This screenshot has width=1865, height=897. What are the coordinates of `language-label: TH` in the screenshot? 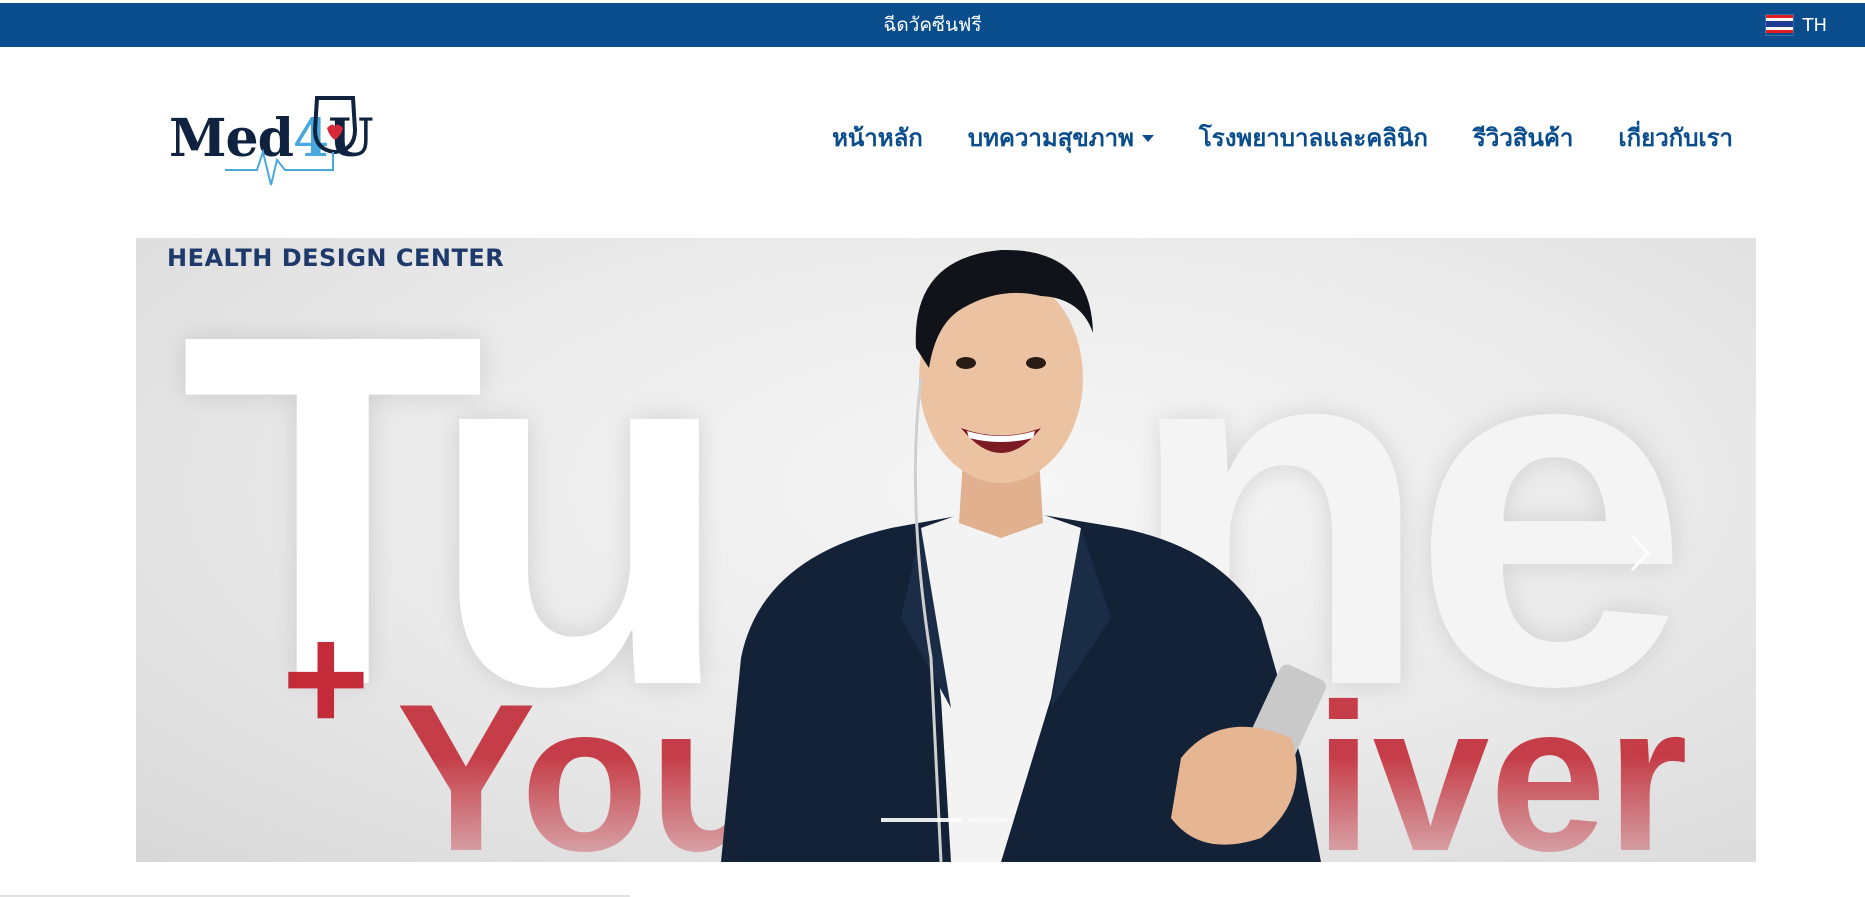 It's located at (1814, 25).